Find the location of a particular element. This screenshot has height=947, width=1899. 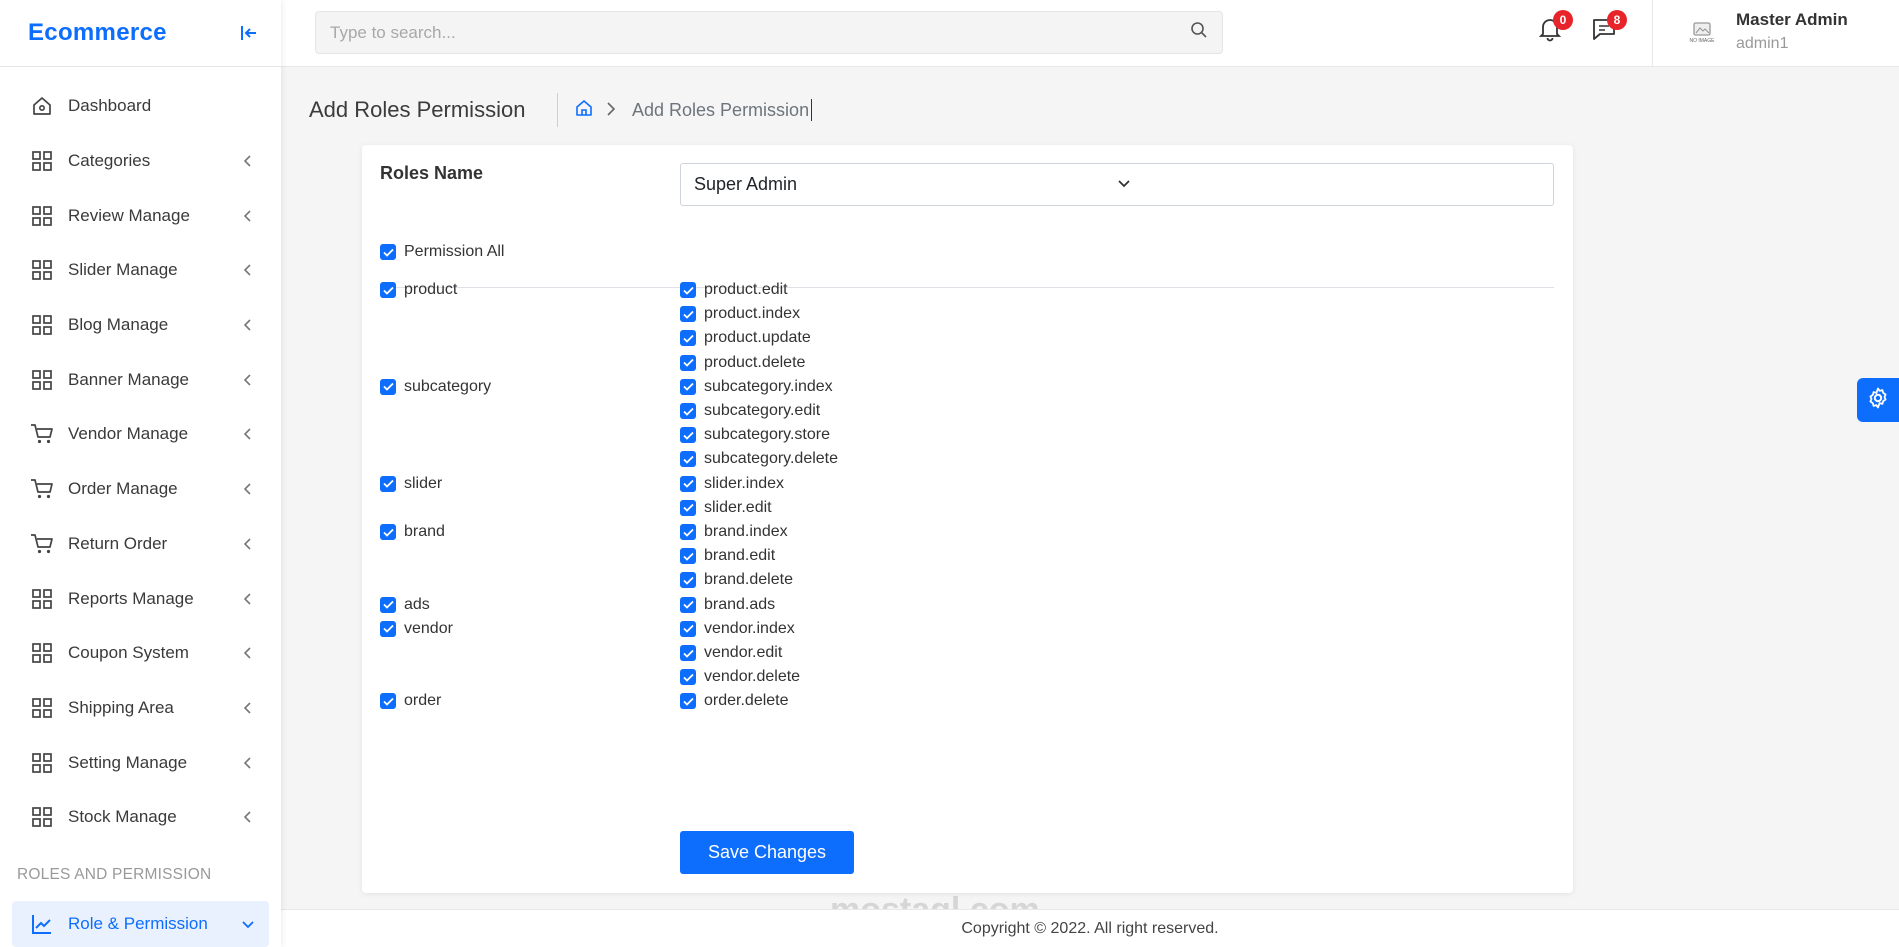

permission-checkbox-brand-index: brand.index is located at coordinates (734, 532).